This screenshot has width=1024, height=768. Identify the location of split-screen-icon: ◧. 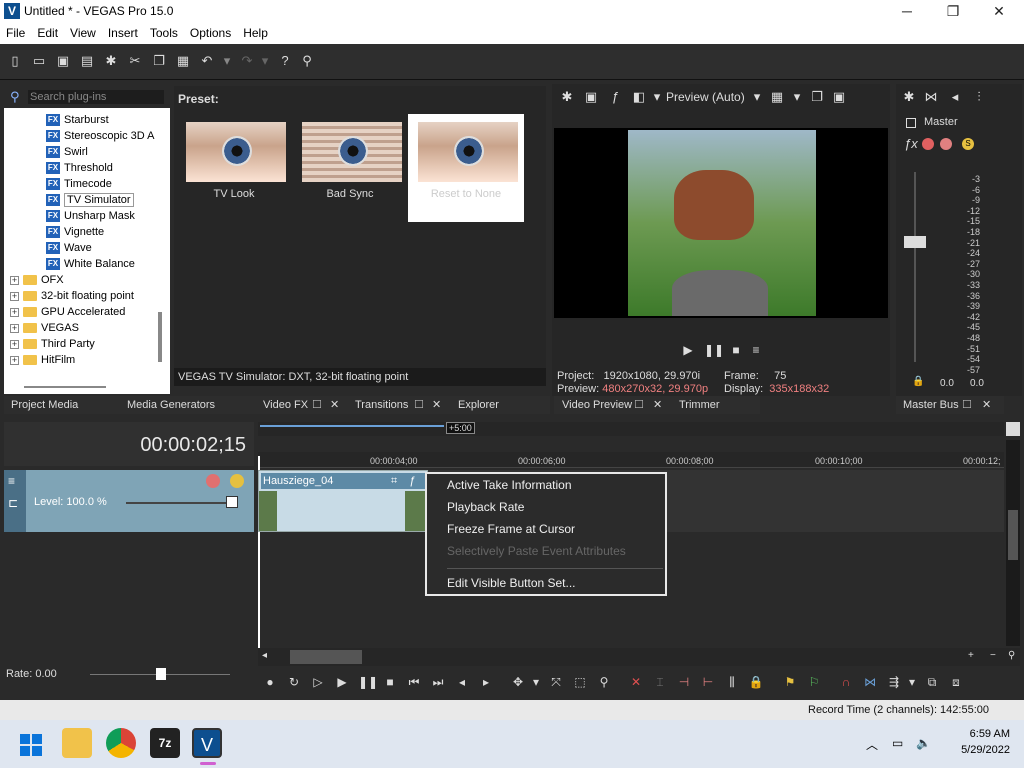
(639, 97).